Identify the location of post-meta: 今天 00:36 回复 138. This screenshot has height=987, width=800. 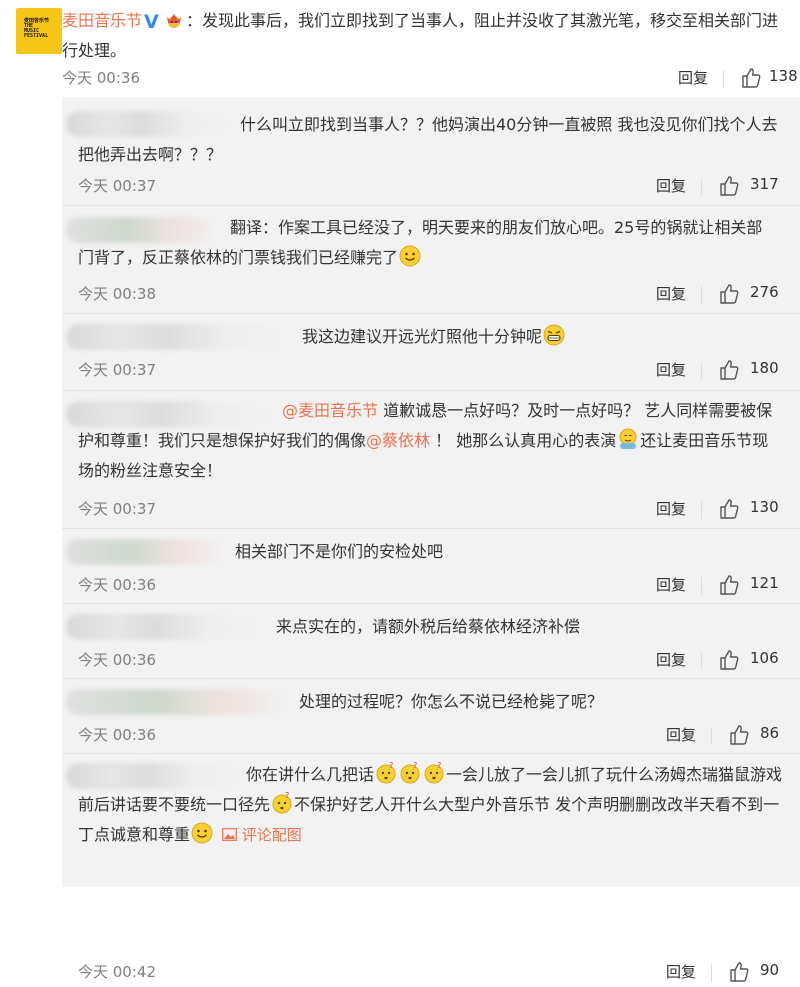
(431, 80).